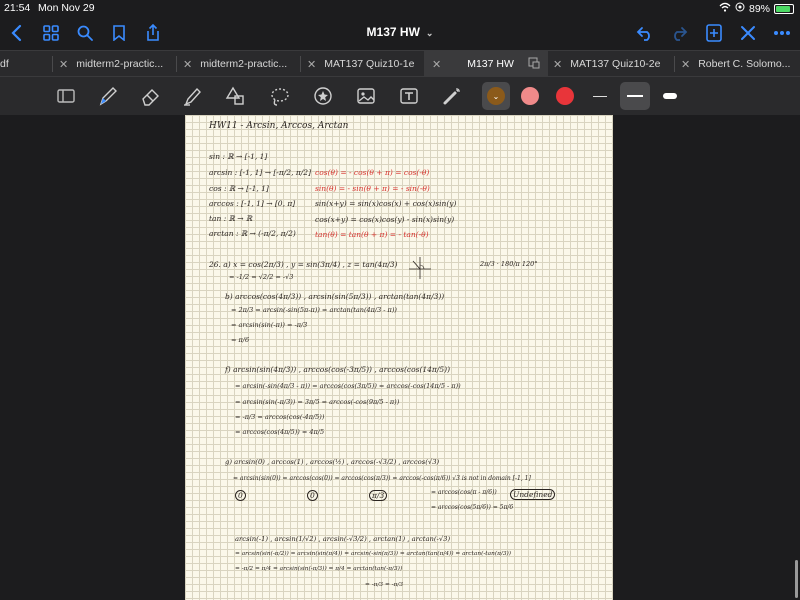 Image resolution: width=800 pixels, height=600 pixels. Describe the element at coordinates (670, 96) in the screenshot. I see `stroke-thick-icon` at that location.